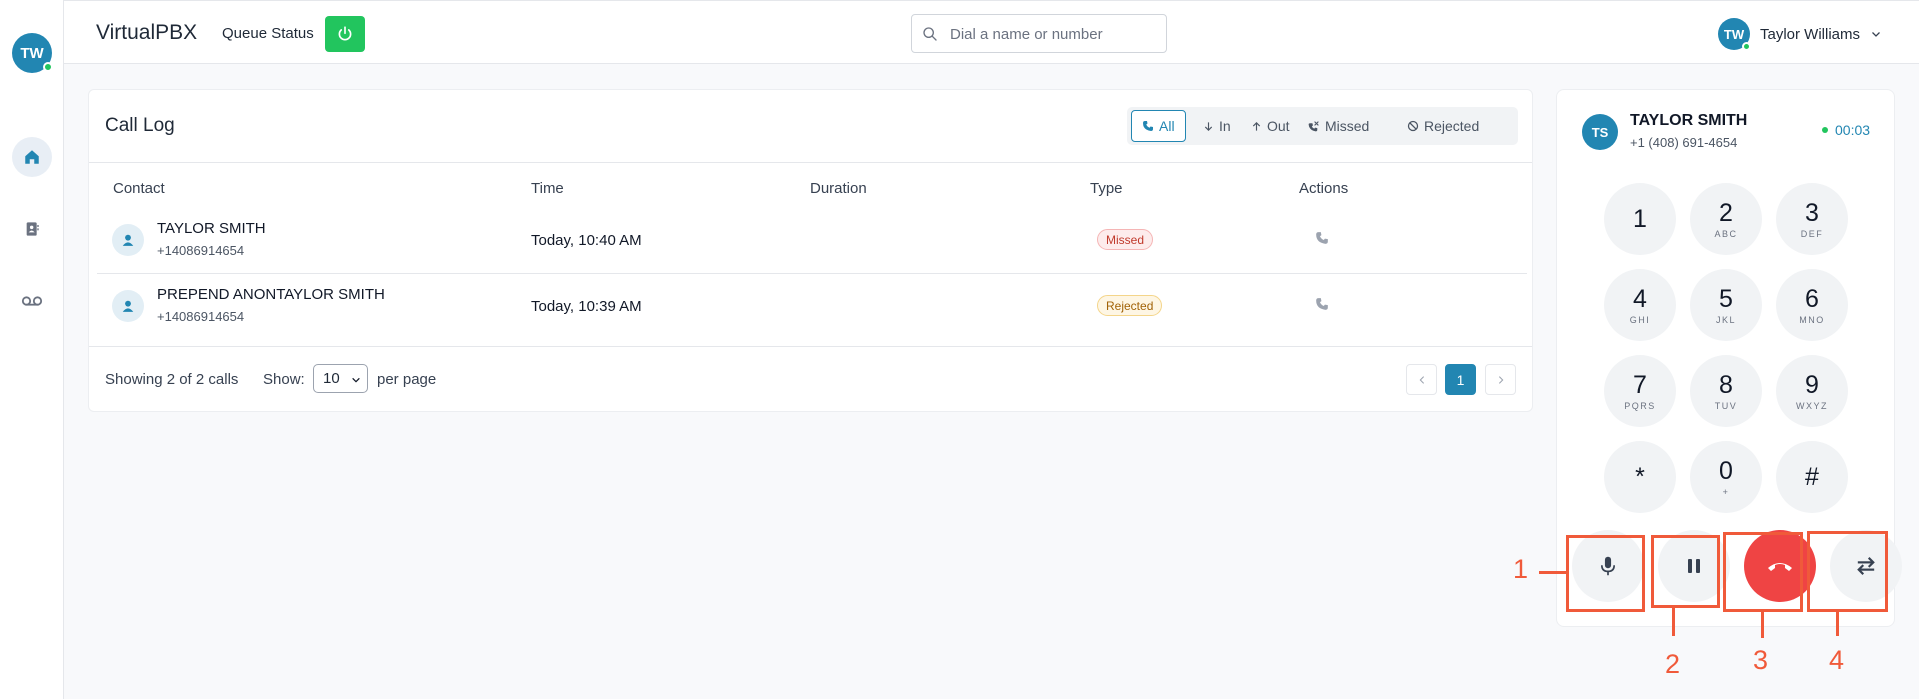  What do you see at coordinates (1689, 120) in the screenshot?
I see `caller-name: TAYLOR SMITH` at bounding box center [1689, 120].